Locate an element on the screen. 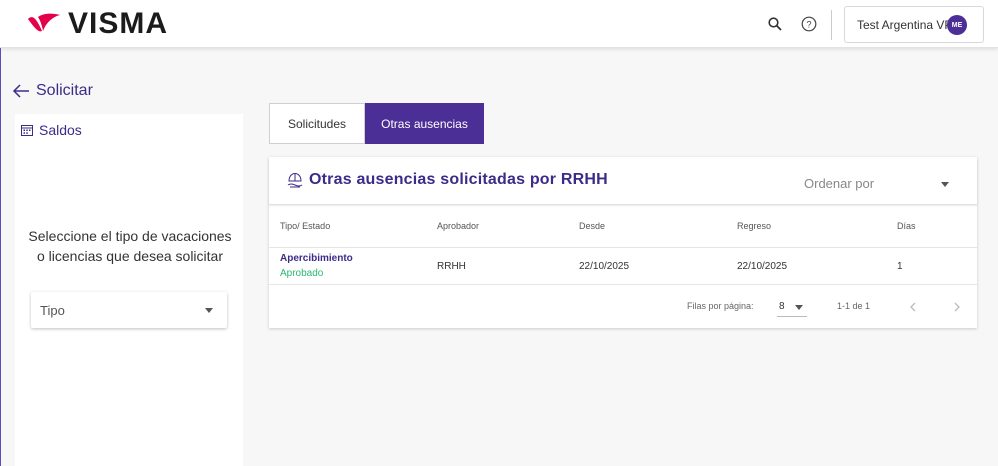 Image resolution: width=998 pixels, height=466 pixels. rows-per-page-select: 8 is located at coordinates (792, 306).